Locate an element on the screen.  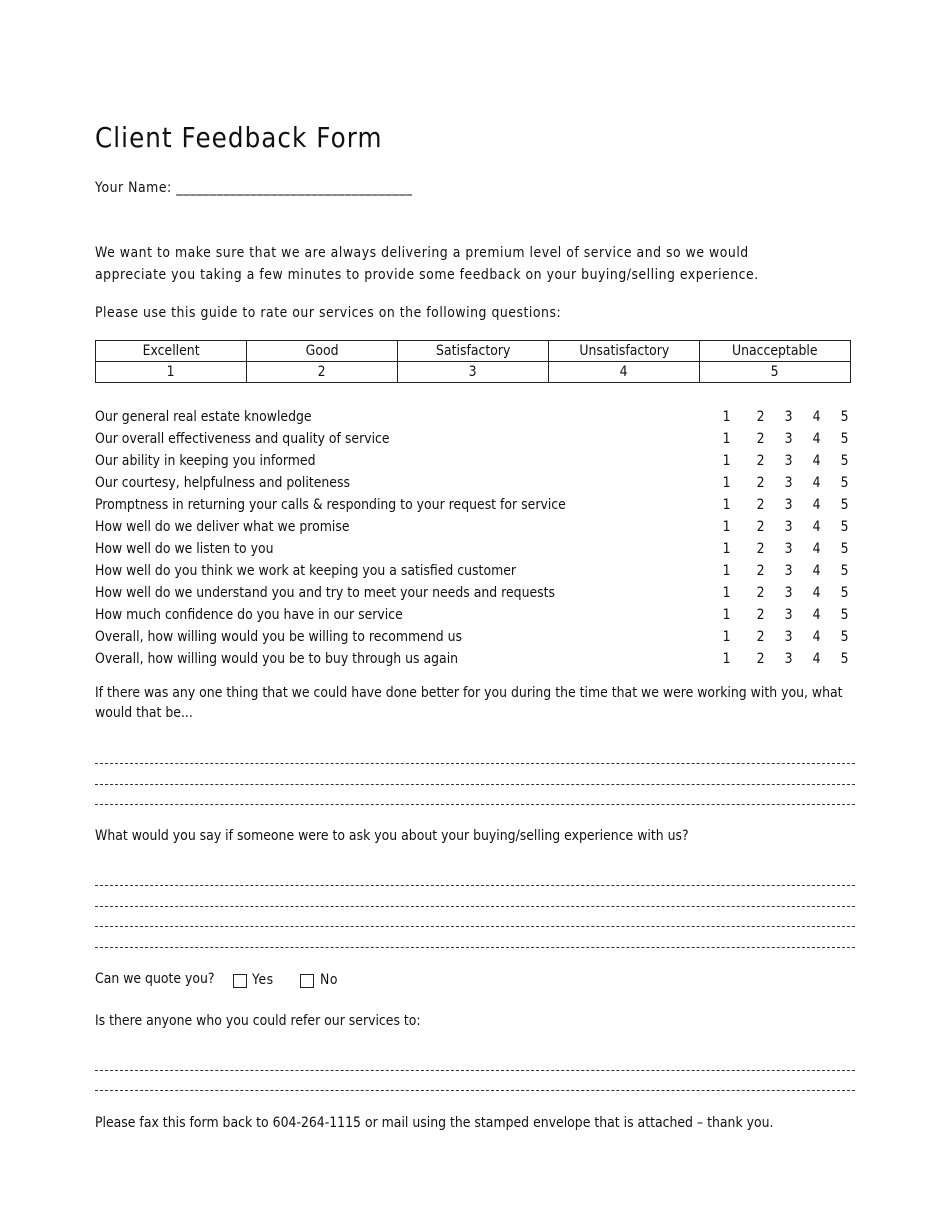
quote-yes-checkbox is located at coordinates (240, 981).